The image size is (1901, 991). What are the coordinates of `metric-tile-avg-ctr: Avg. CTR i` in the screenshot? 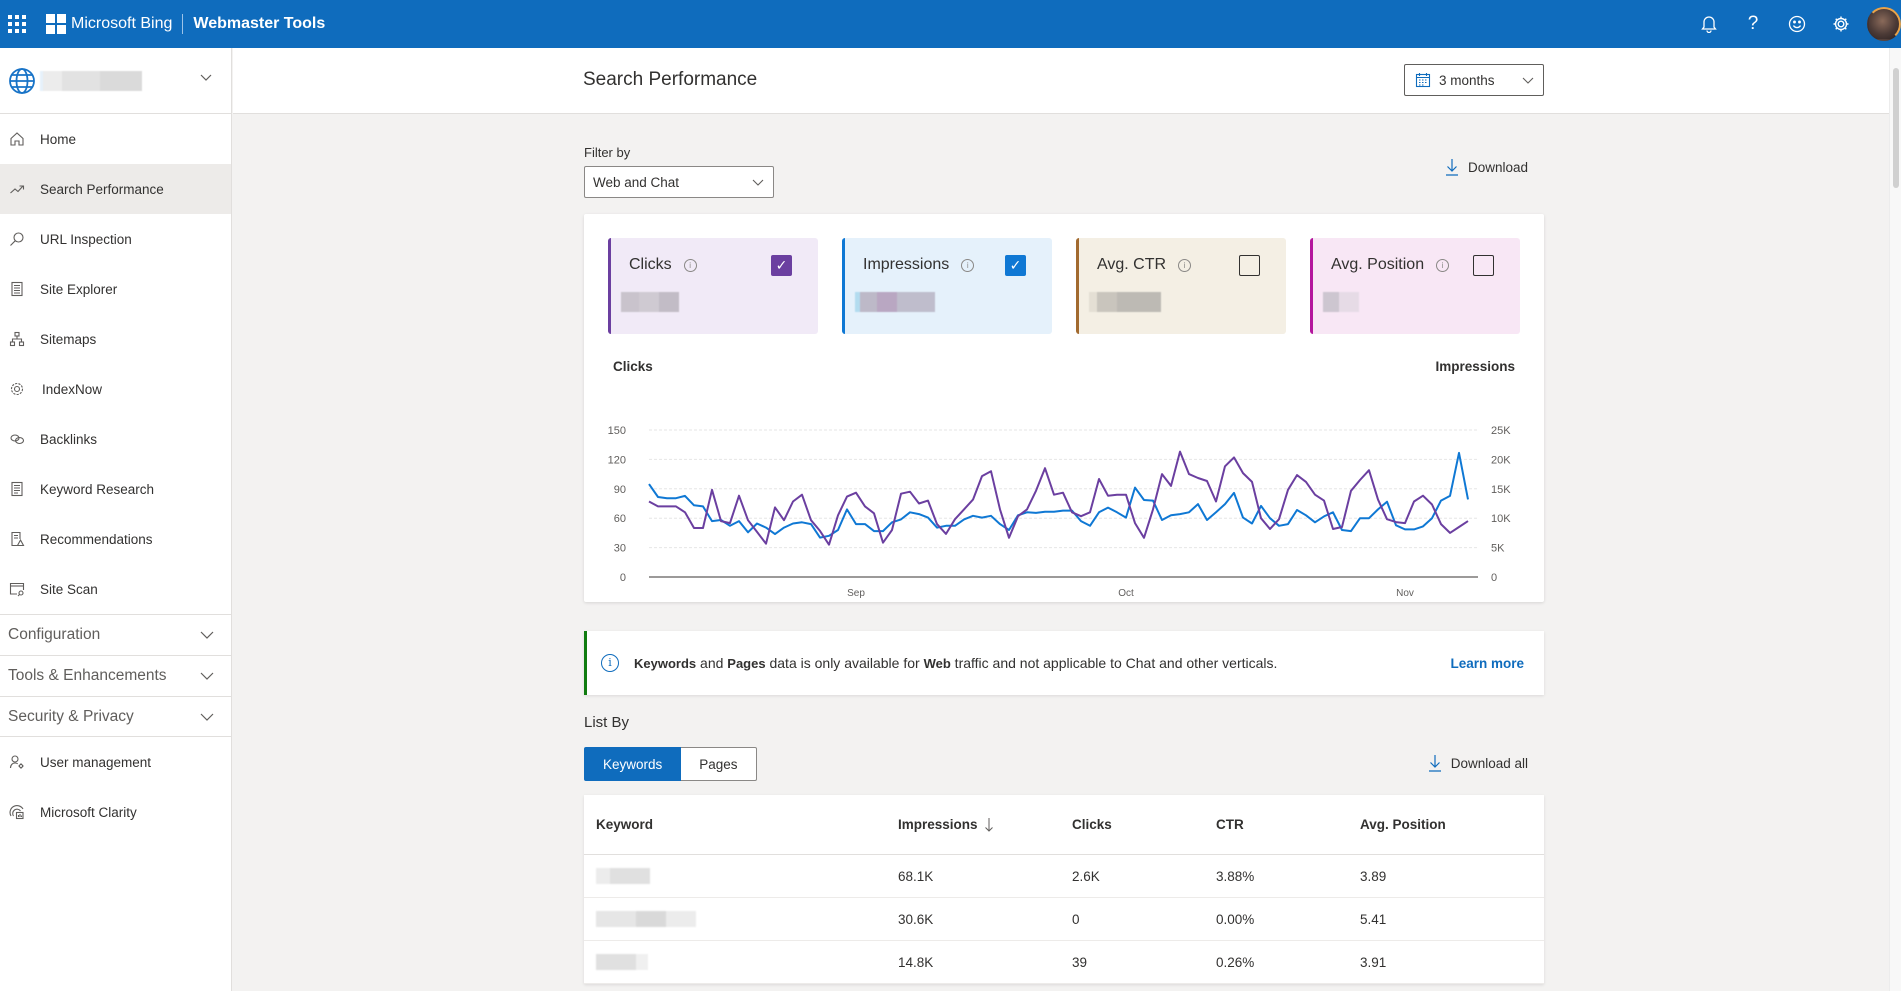 It's located at (1181, 286).